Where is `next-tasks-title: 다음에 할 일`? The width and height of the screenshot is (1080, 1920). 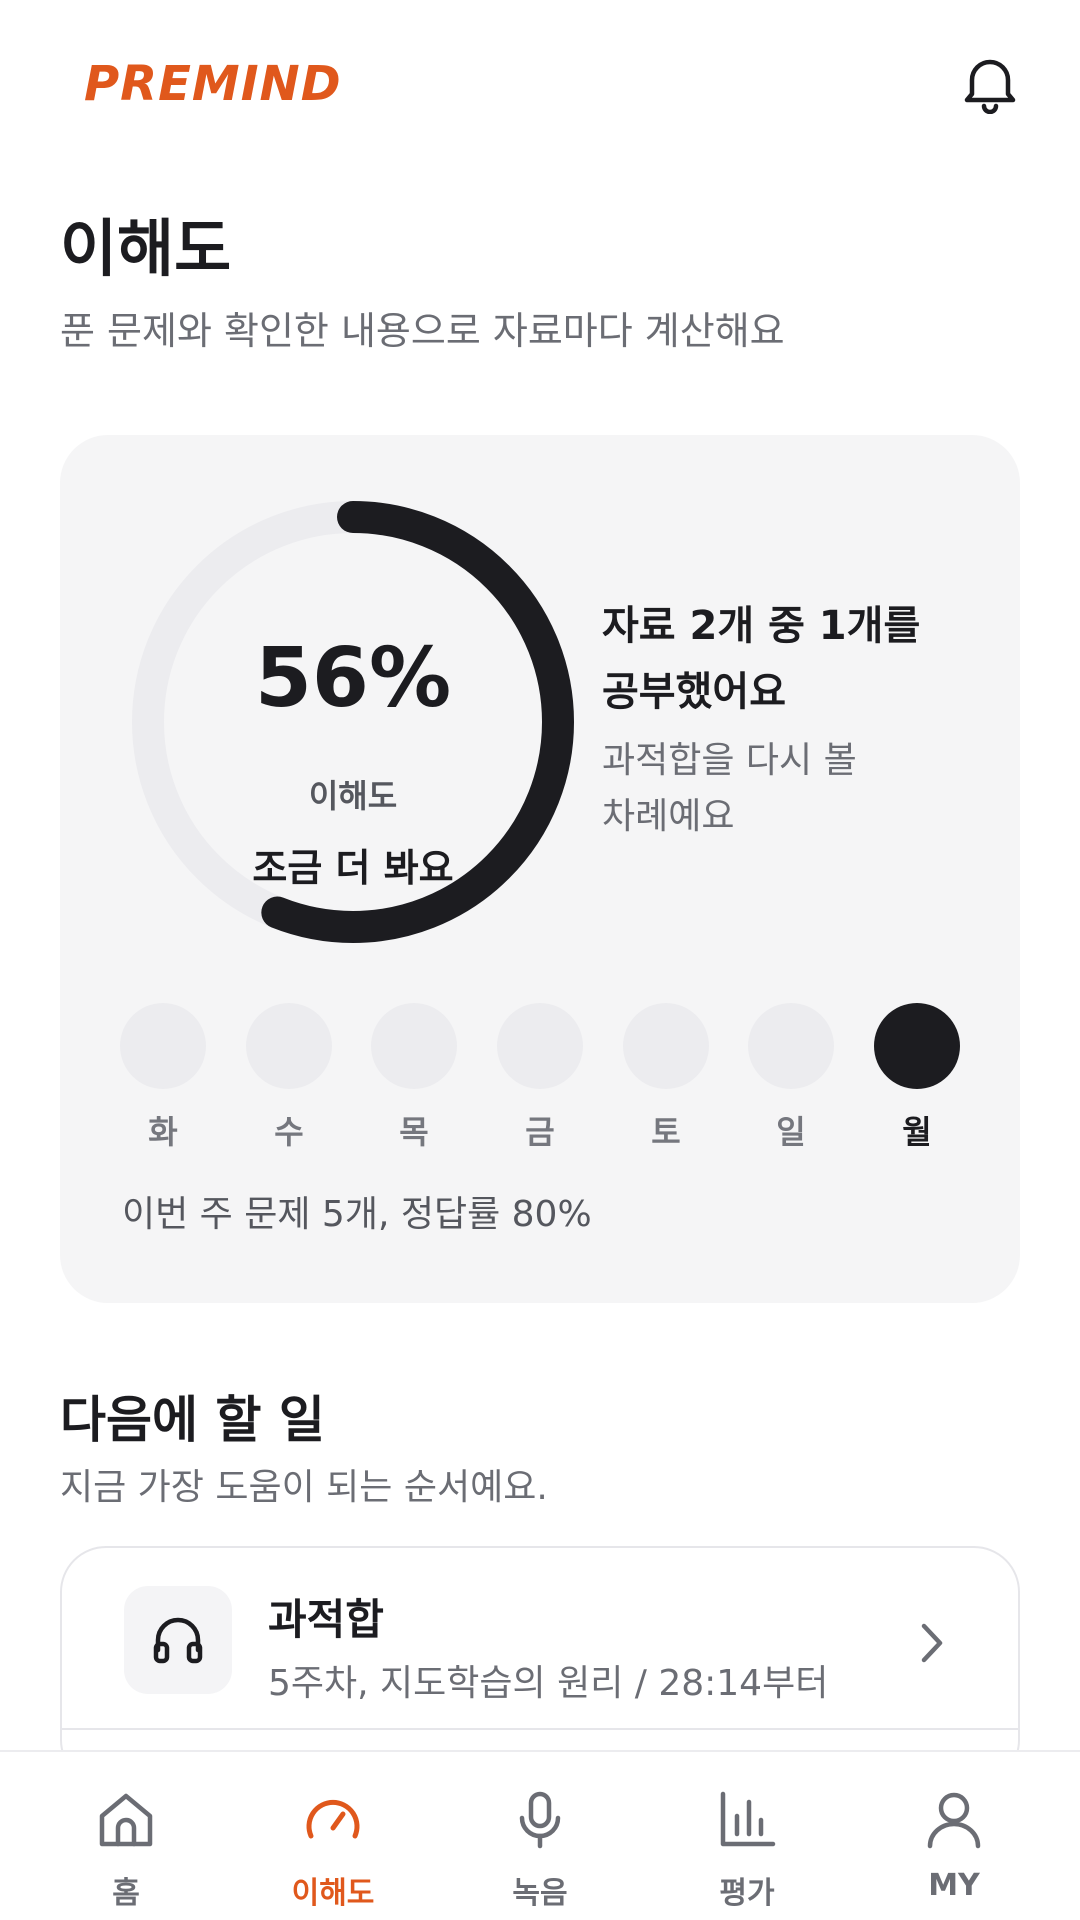 next-tasks-title: 다음에 할 일 is located at coordinates (192, 1420).